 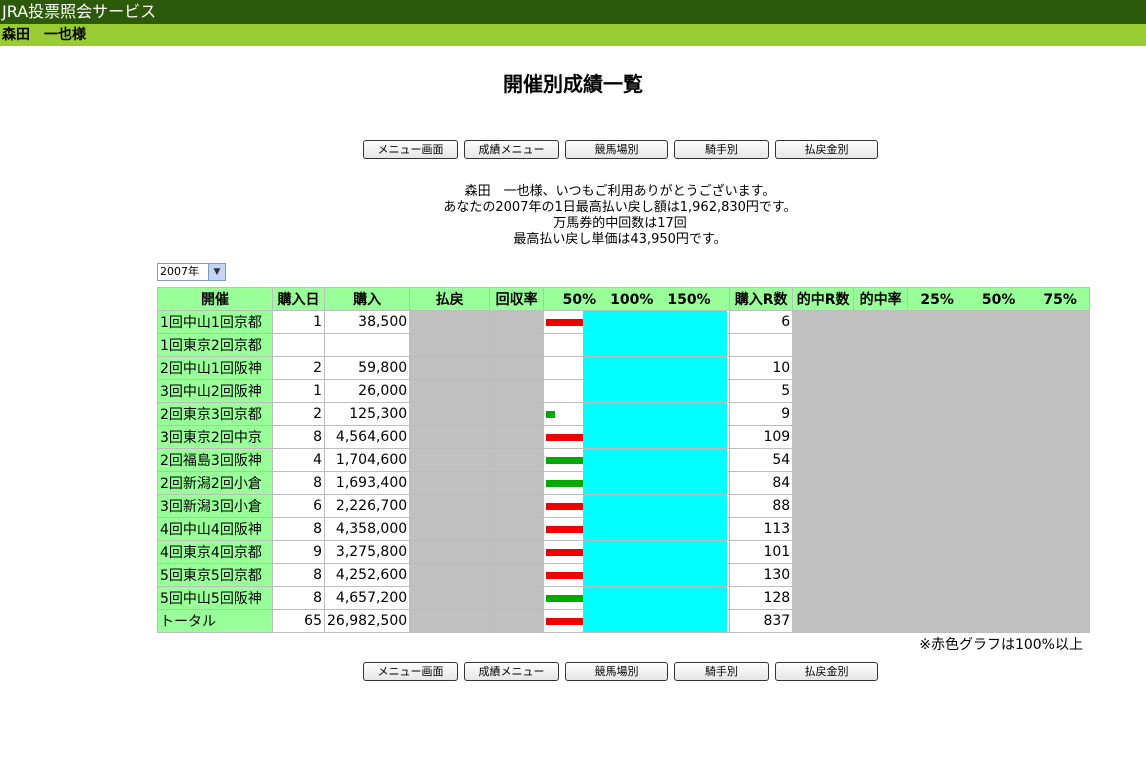 I want to click on kaisai-cell: トータル, so click(x=215, y=621).